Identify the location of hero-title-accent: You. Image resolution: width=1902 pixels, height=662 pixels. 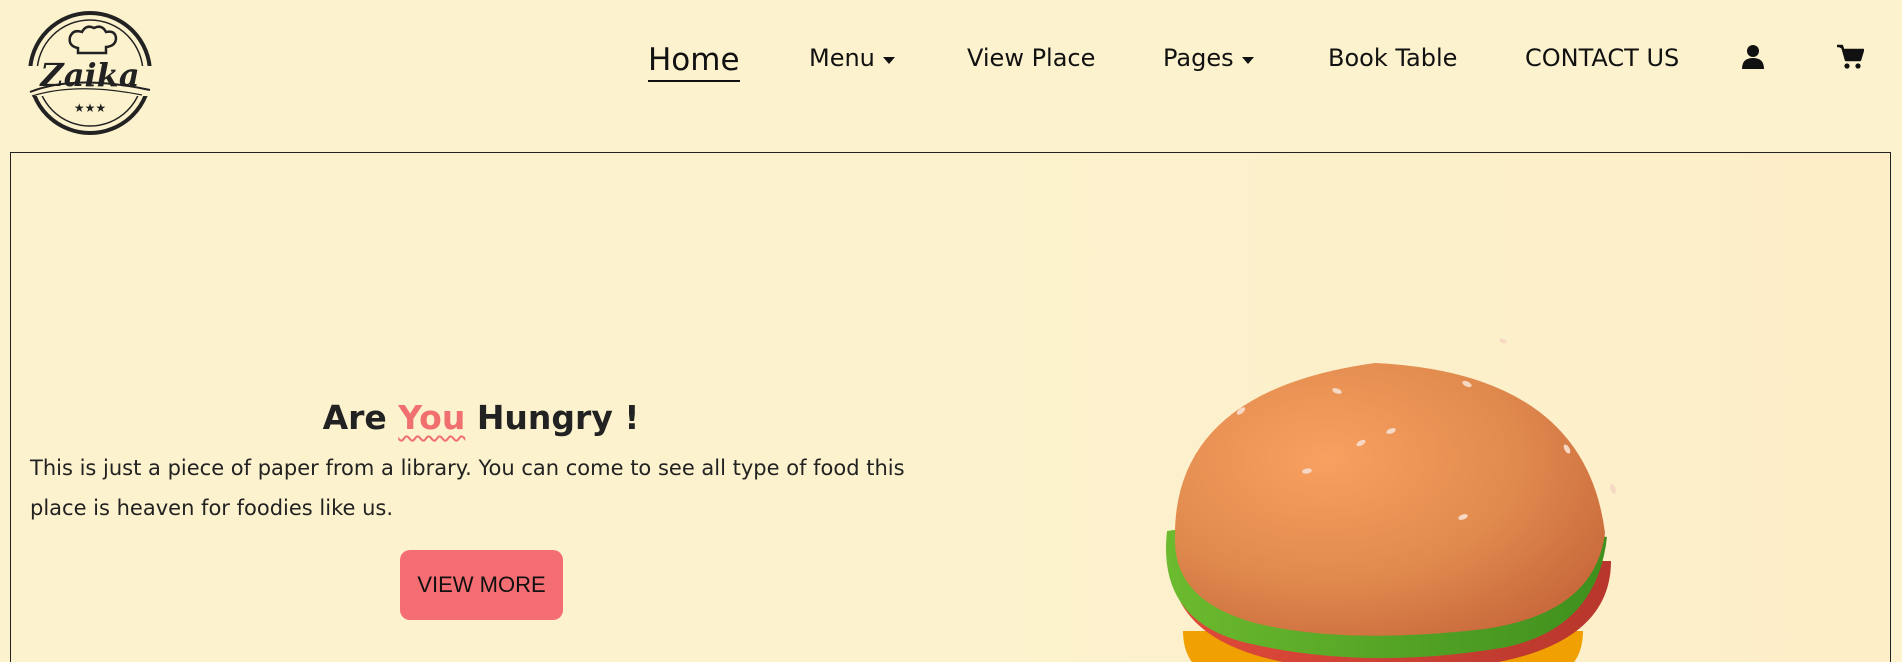
(432, 417).